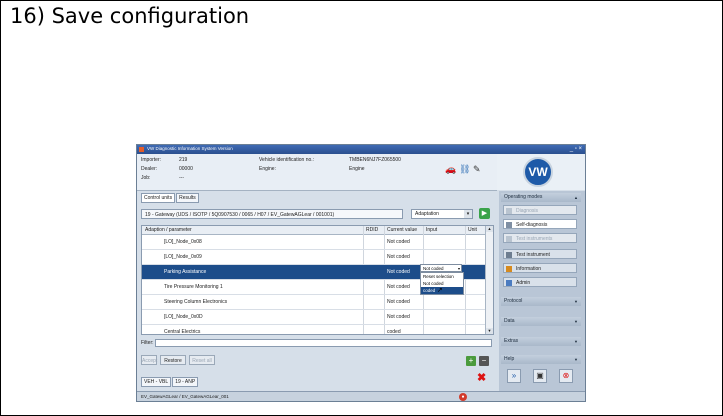 The image size is (723, 416). What do you see at coordinates (431, 230) in the screenshot?
I see `col-header-input: Input` at bounding box center [431, 230].